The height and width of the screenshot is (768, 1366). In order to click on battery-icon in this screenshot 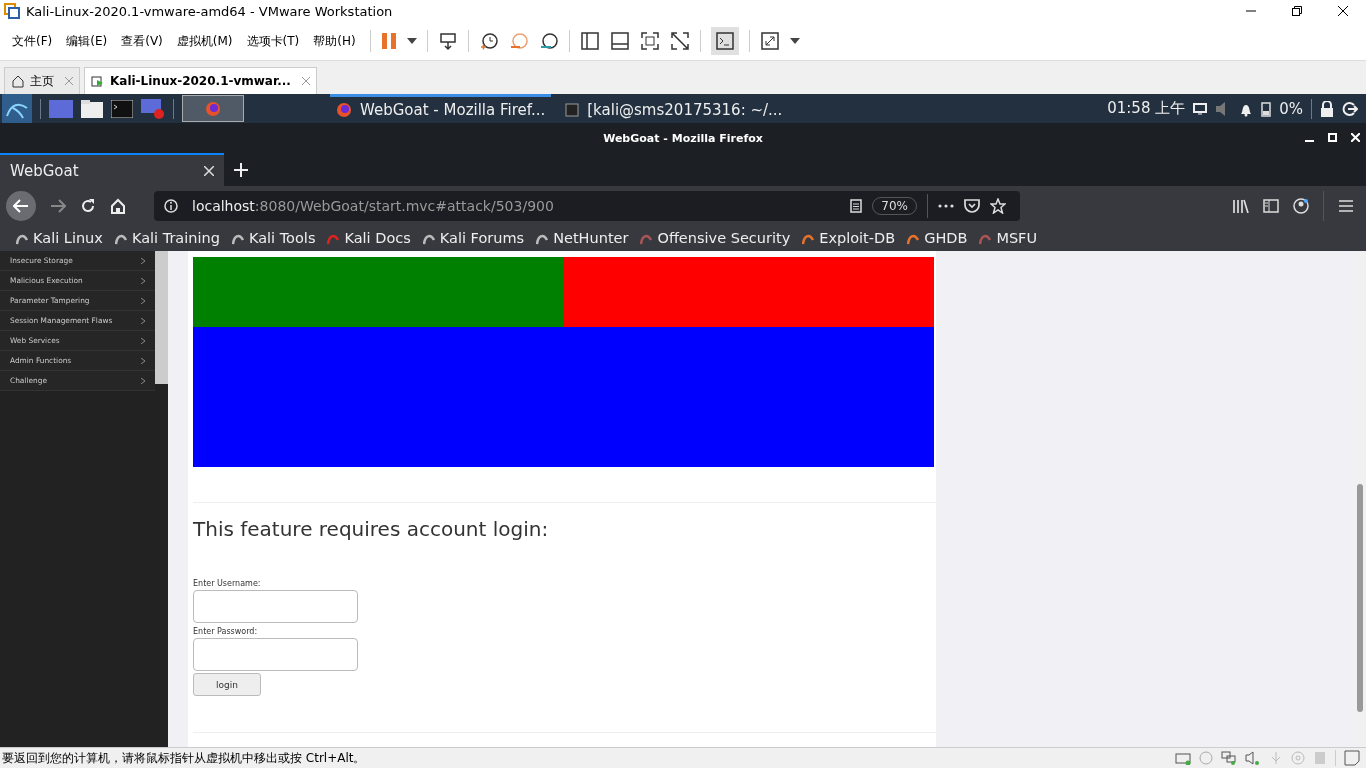, I will do `click(1266, 108)`.